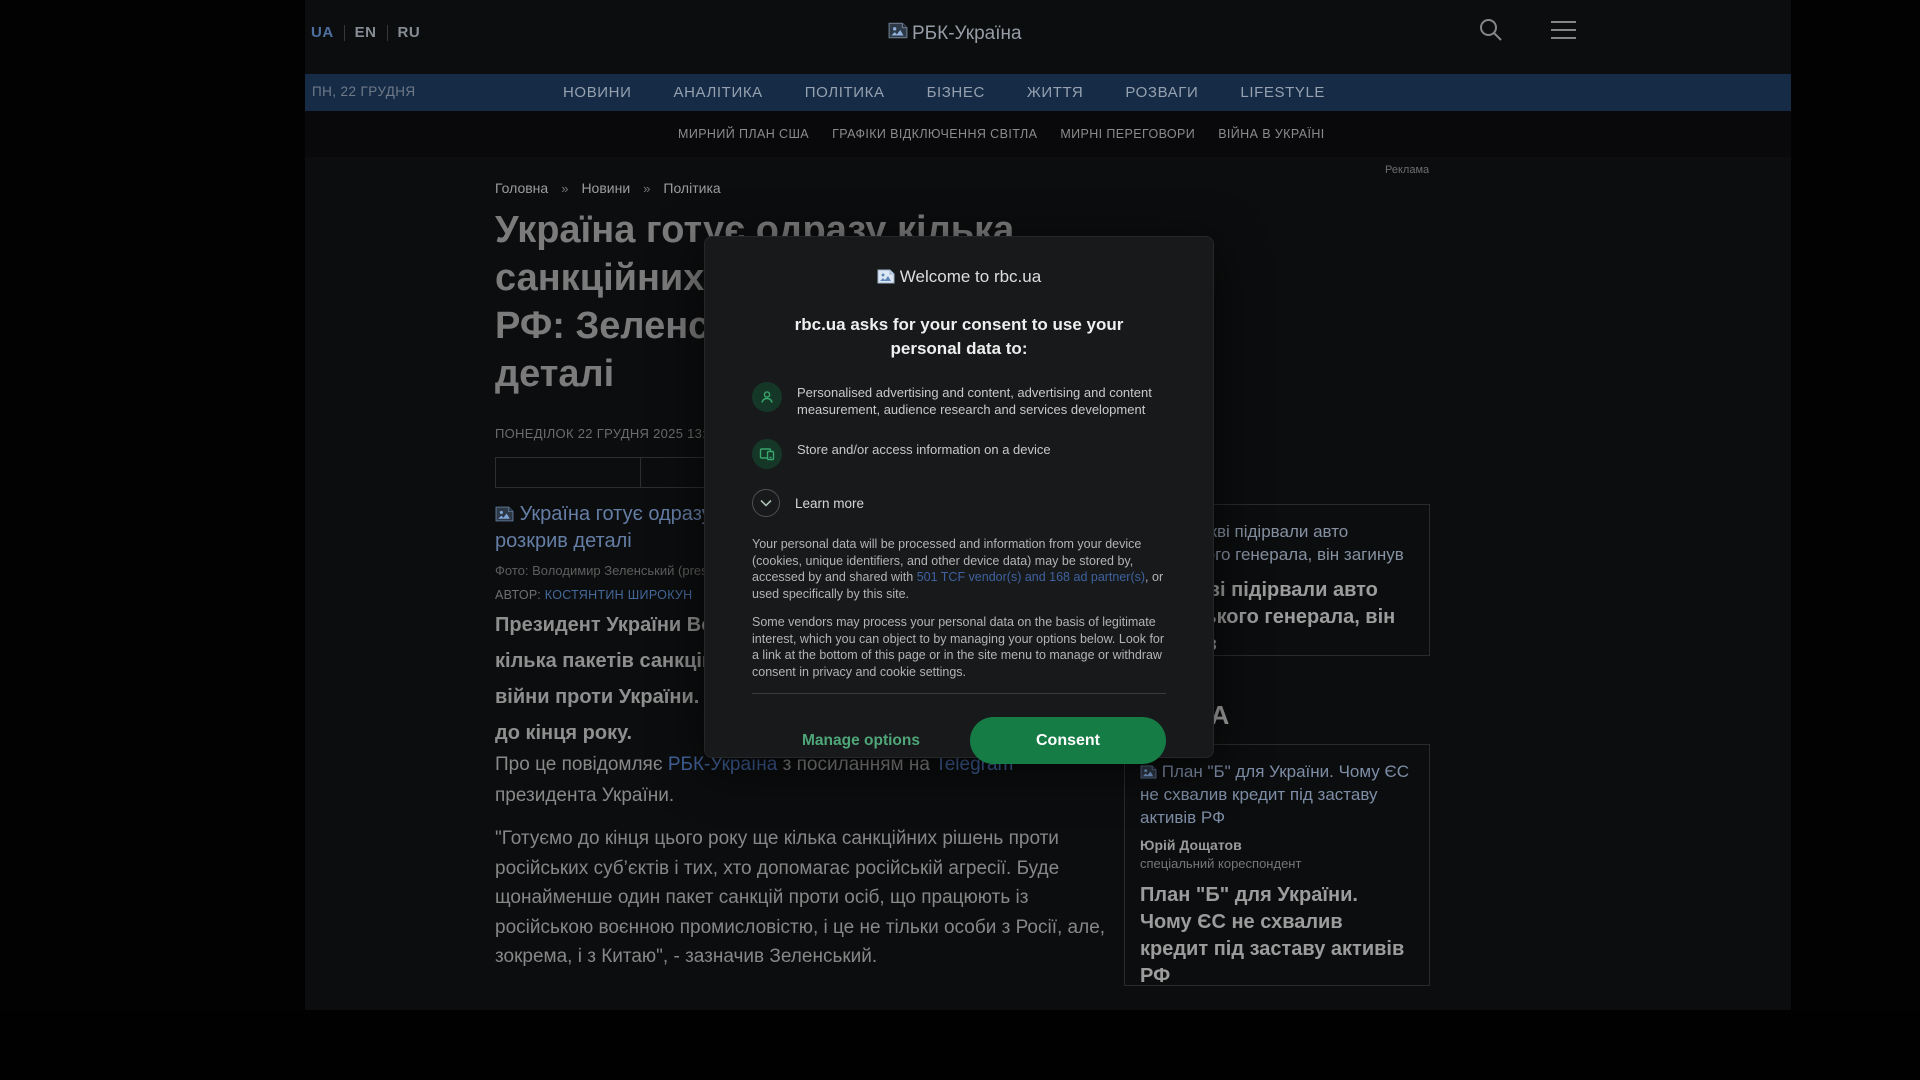 The image size is (1920, 1080). I want to click on nav-item-biznes: БІЗНЕС, so click(956, 92).